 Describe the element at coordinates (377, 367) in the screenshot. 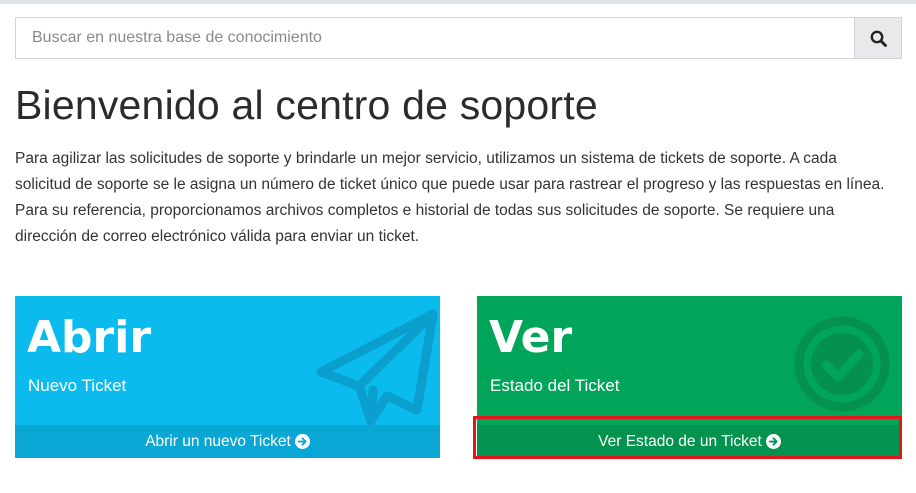

I see `paper-plane-icon` at that location.